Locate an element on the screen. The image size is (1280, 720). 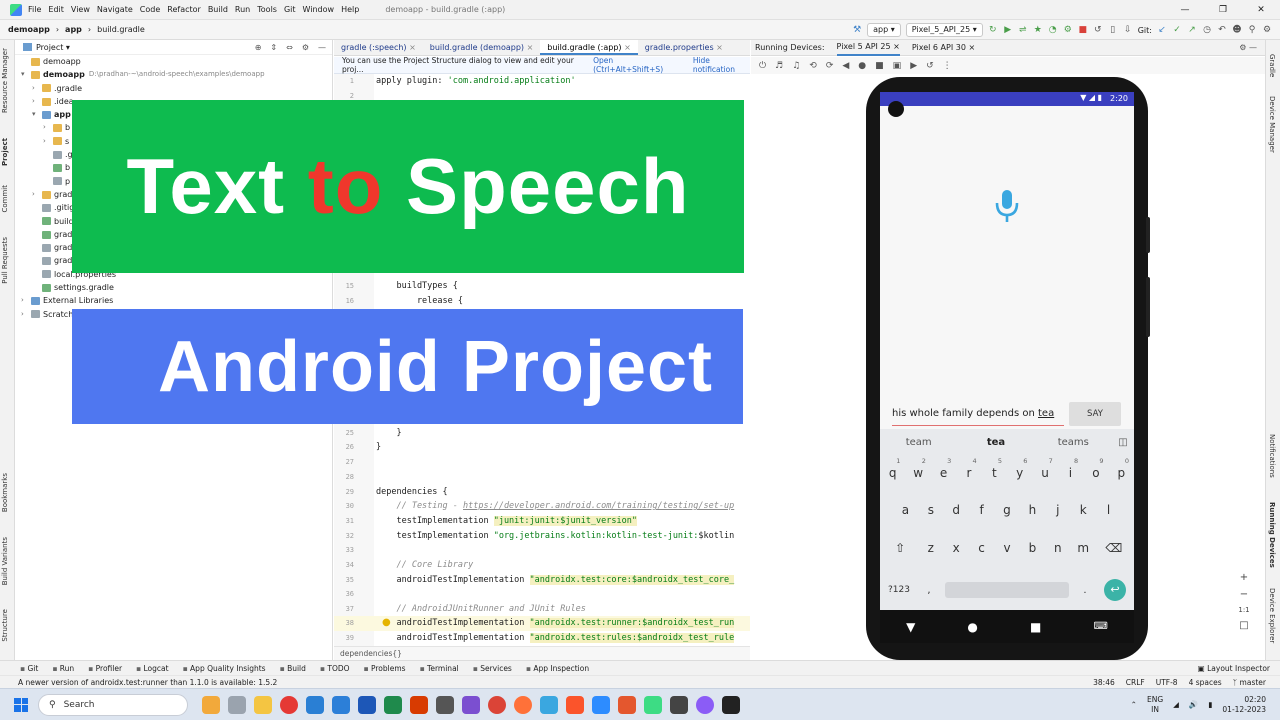
task-view-app-icon is located at coordinates (237, 704).